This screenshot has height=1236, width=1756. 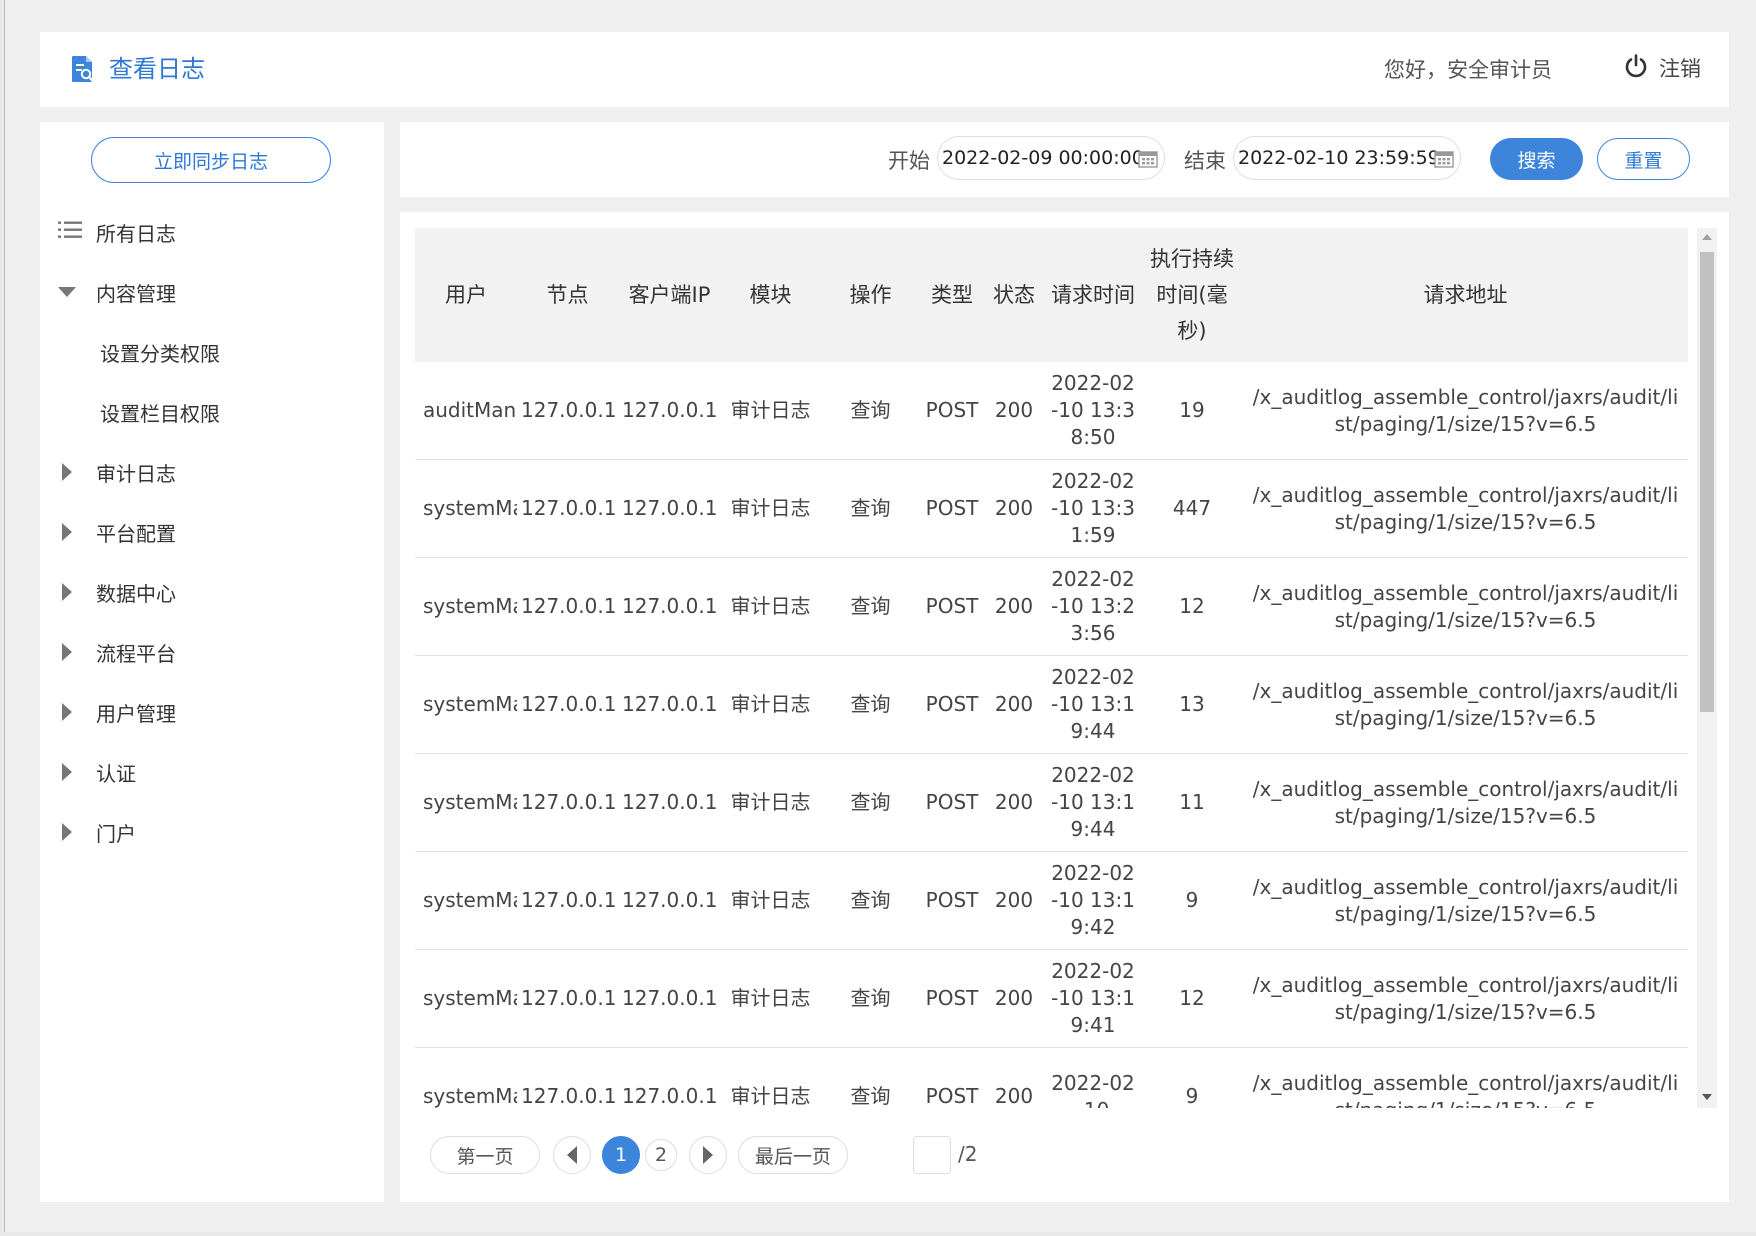 What do you see at coordinates (1707, 1097) in the screenshot?
I see `scroll-down-icon` at bounding box center [1707, 1097].